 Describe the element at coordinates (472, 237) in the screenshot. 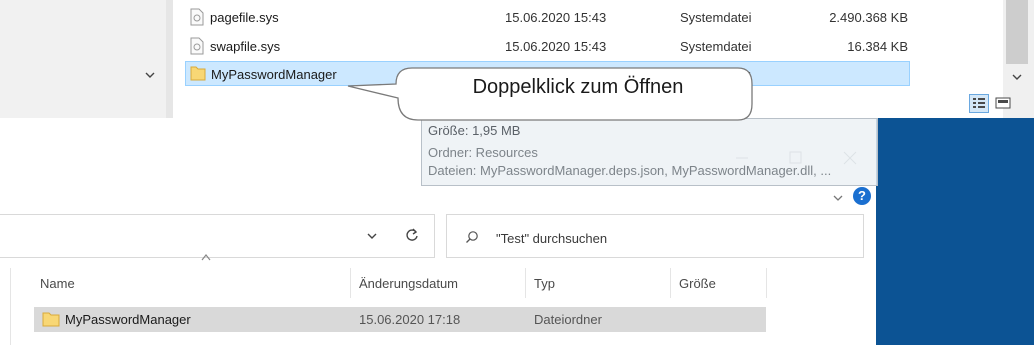

I see `search-icon` at that location.